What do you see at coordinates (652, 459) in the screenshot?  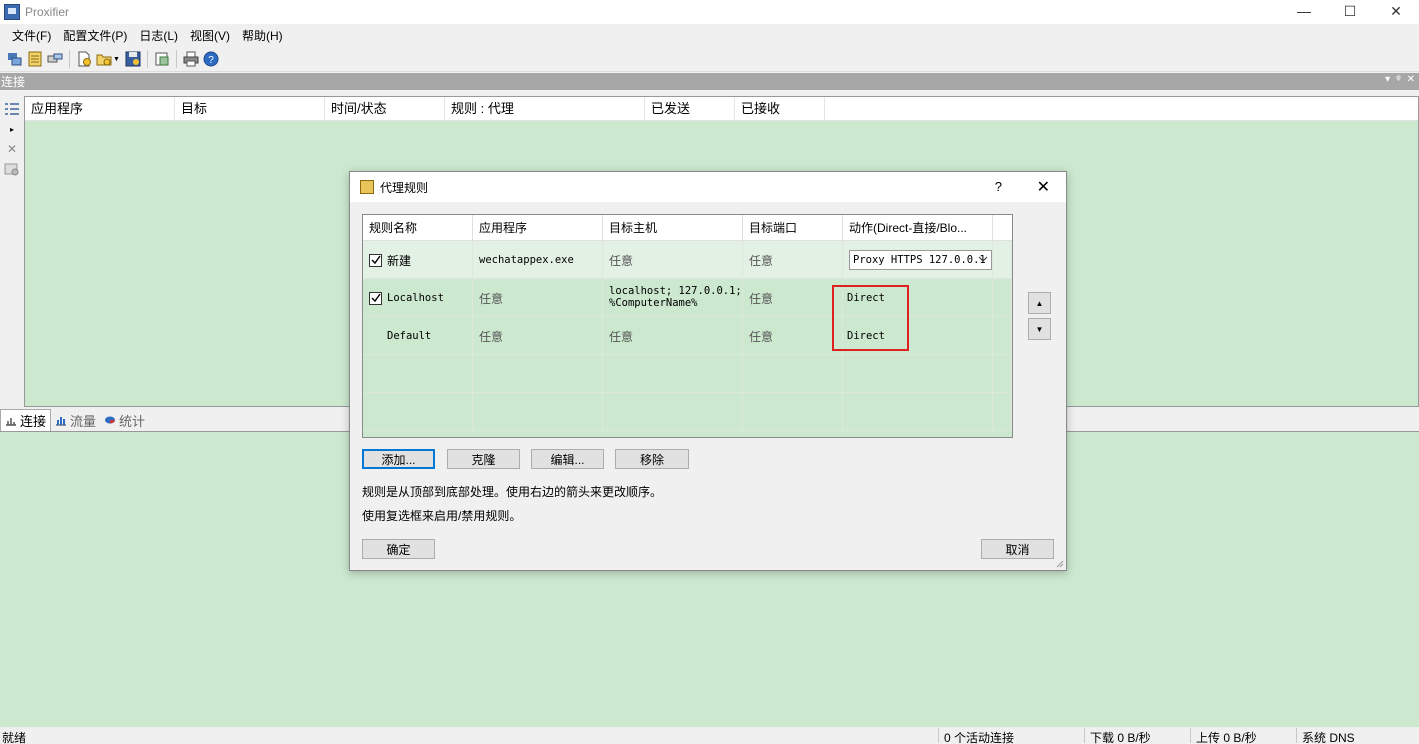 I see `remove-rule-button: 移除` at bounding box center [652, 459].